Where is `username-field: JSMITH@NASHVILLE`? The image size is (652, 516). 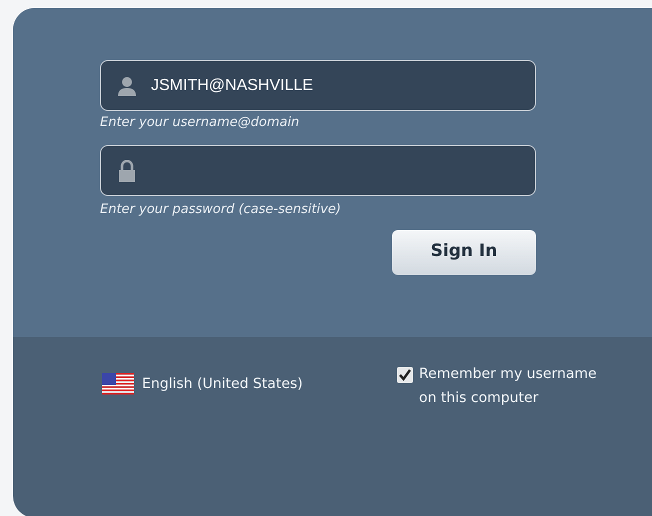
username-field: JSMITH@NASHVILLE is located at coordinates (318, 85).